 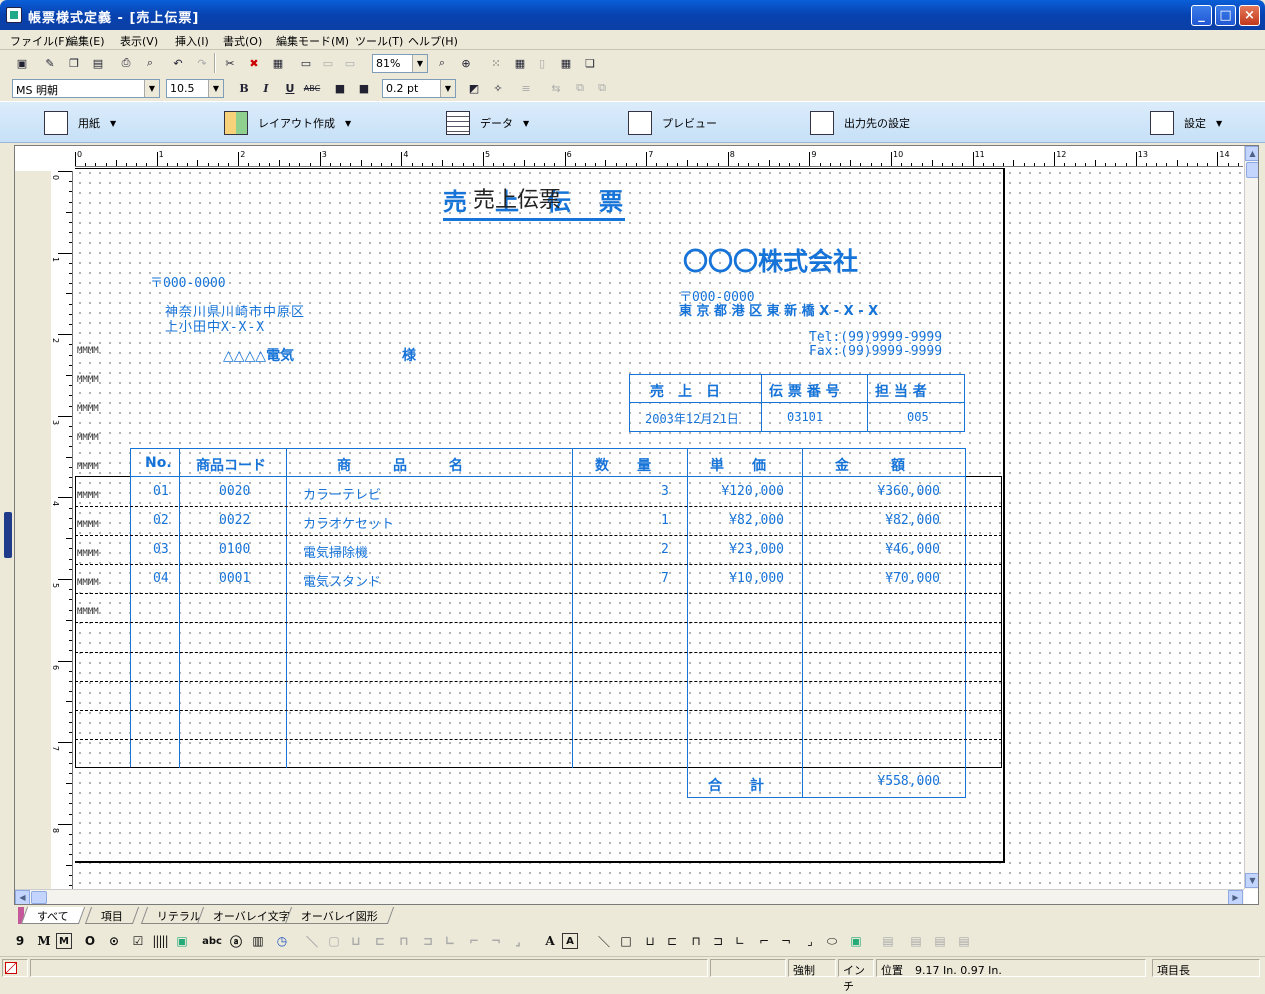 What do you see at coordinates (570, 941) in the screenshot?
I see `overlay-box-text-icon: A` at bounding box center [570, 941].